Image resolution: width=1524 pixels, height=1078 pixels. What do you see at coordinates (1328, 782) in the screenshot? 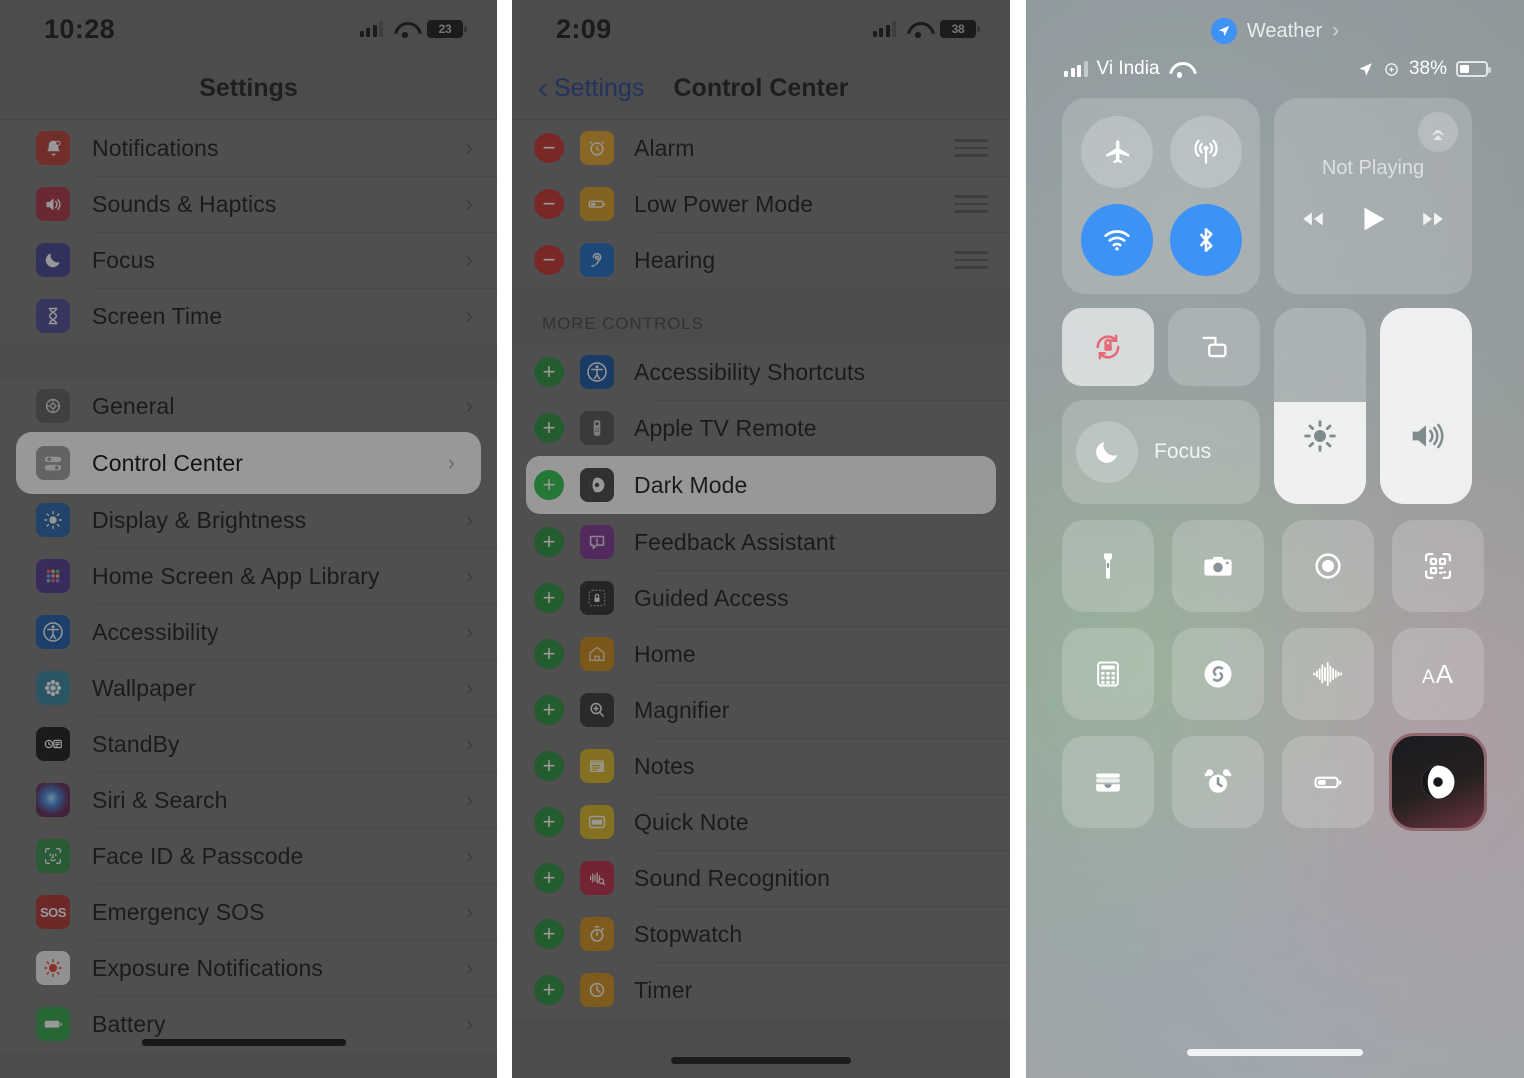
I see `low-power-icon` at bounding box center [1328, 782].